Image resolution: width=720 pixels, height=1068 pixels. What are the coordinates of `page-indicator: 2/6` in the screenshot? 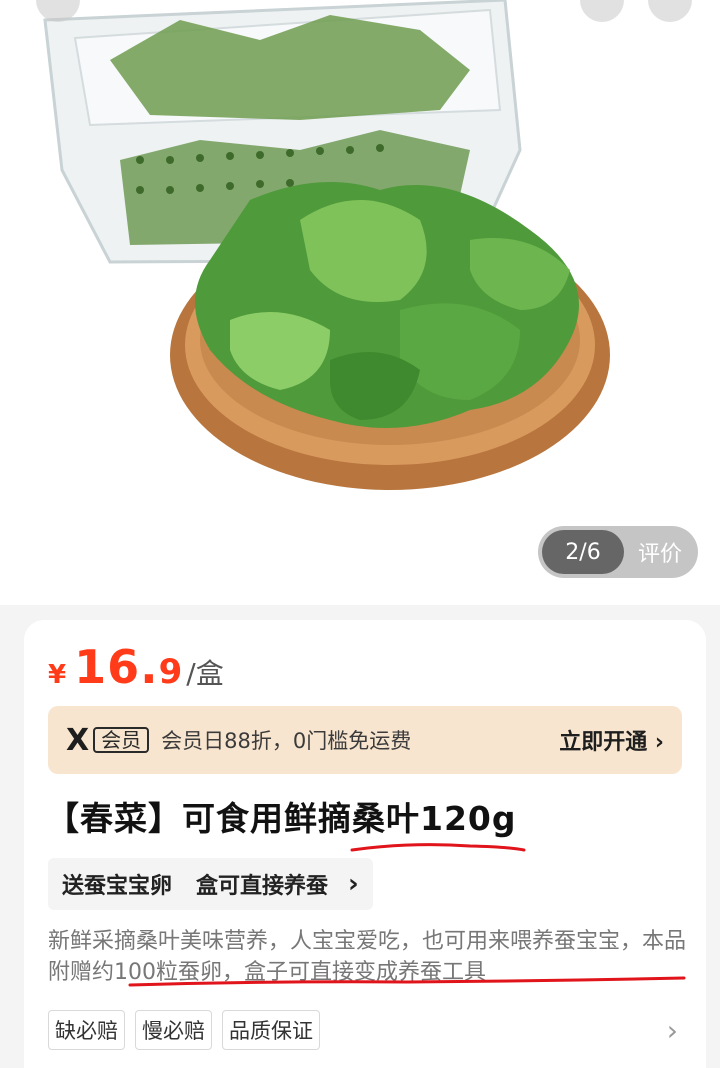 It's located at (583, 552).